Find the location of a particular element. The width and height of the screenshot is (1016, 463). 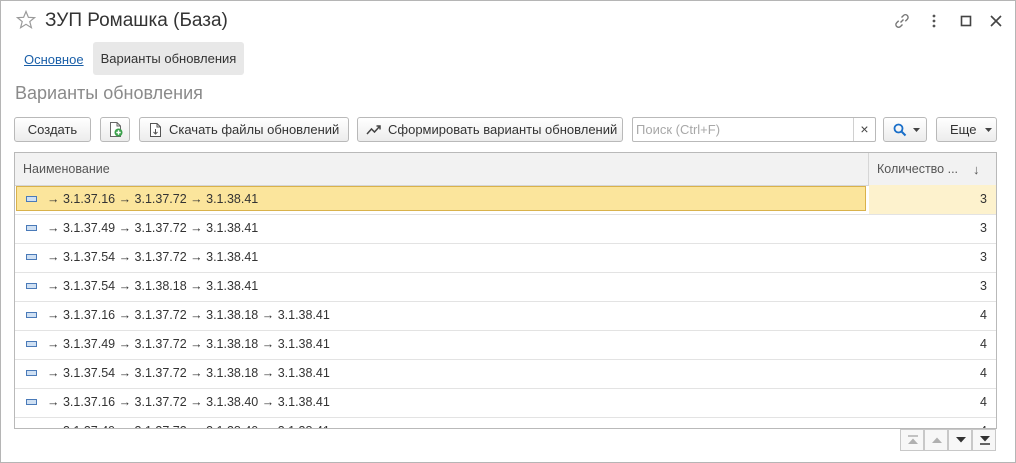

search-field: × is located at coordinates (754, 129).